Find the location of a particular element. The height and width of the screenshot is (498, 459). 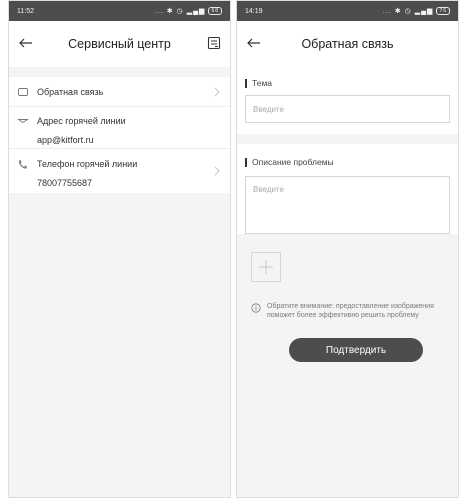

menu-item-label: Обратная связь is located at coordinates (70, 91).